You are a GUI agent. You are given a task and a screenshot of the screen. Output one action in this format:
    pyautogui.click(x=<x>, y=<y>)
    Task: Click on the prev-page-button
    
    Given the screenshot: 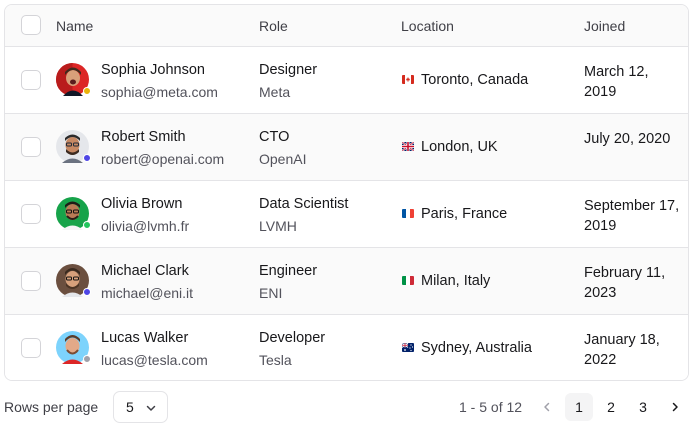 What is the action you would take?
    pyautogui.click(x=547, y=407)
    